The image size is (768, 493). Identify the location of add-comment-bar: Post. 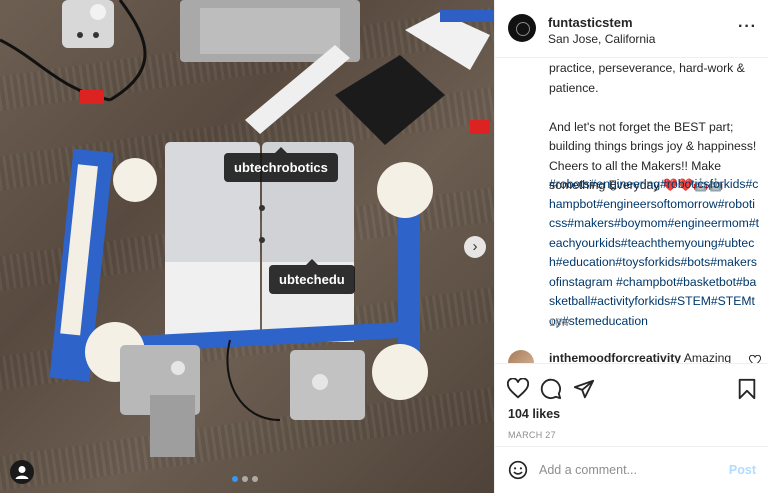
(631, 469).